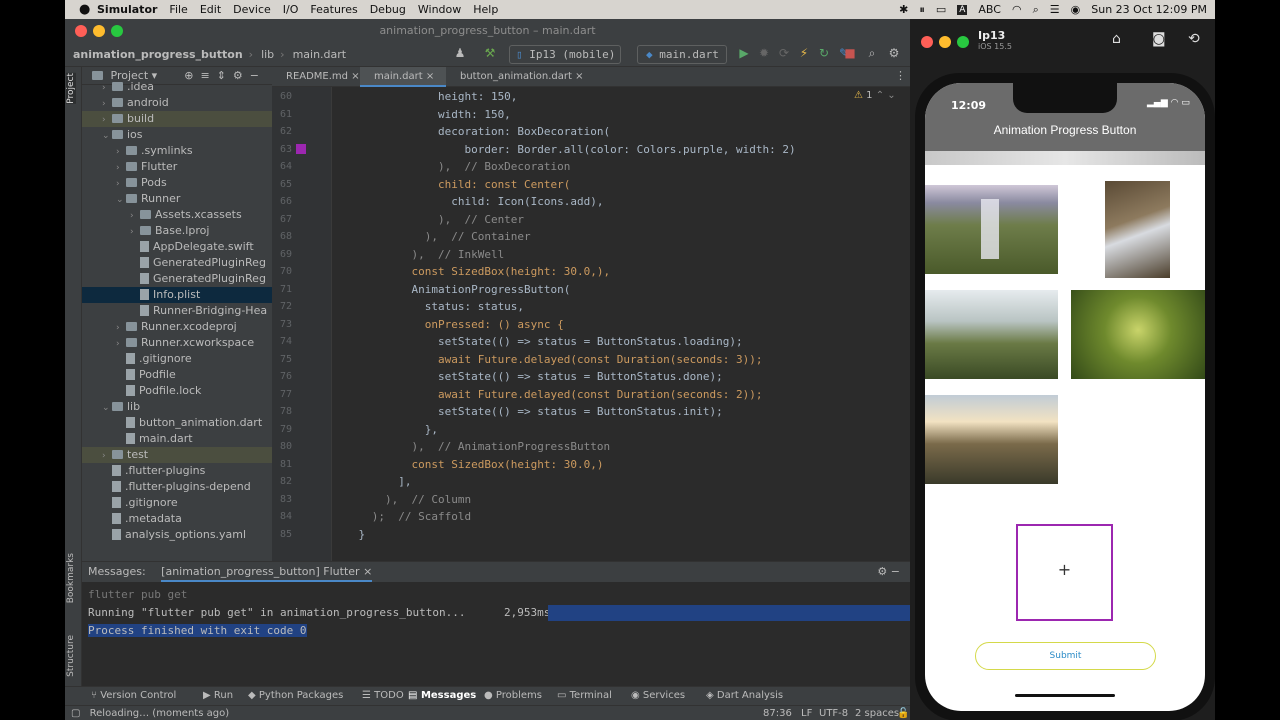 This screenshot has width=1280, height=720. What do you see at coordinates (177, 519) in the screenshot?
I see `tree-item: .metadata` at bounding box center [177, 519].